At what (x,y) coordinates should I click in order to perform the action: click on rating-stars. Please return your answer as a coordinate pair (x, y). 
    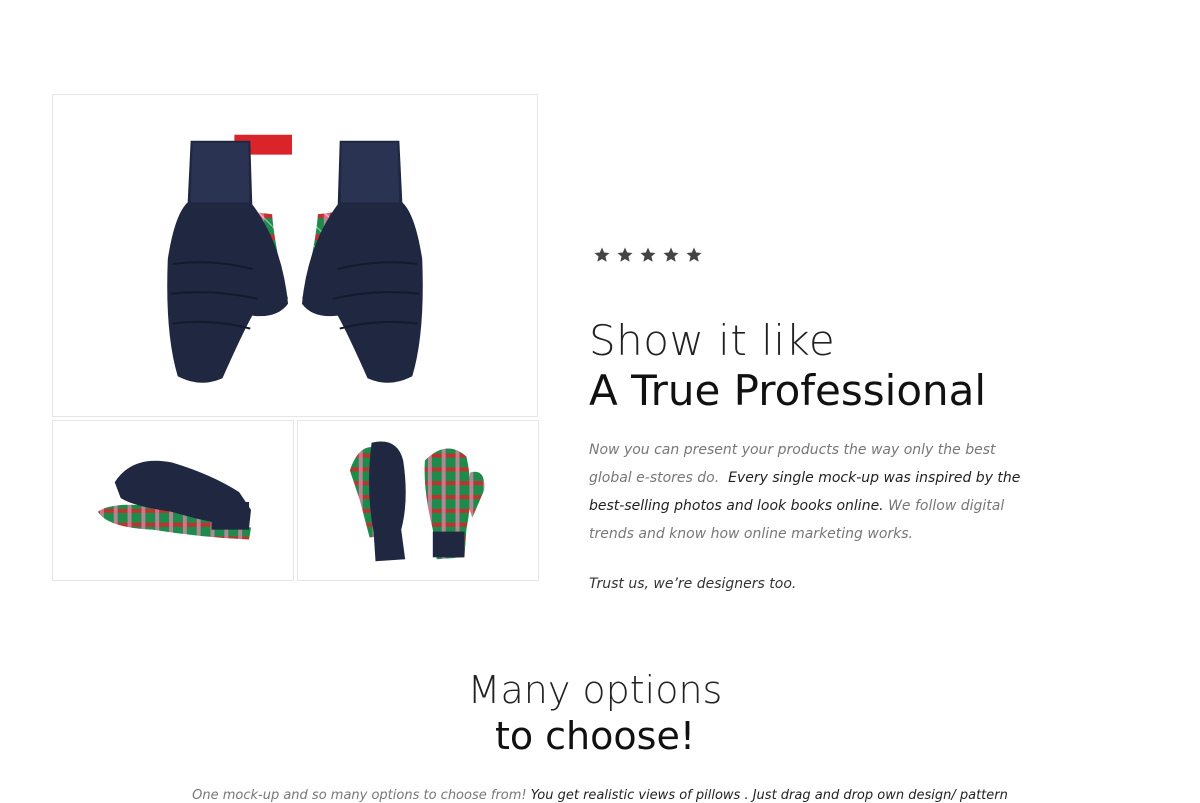
    Looking at the image, I should click on (648, 256).